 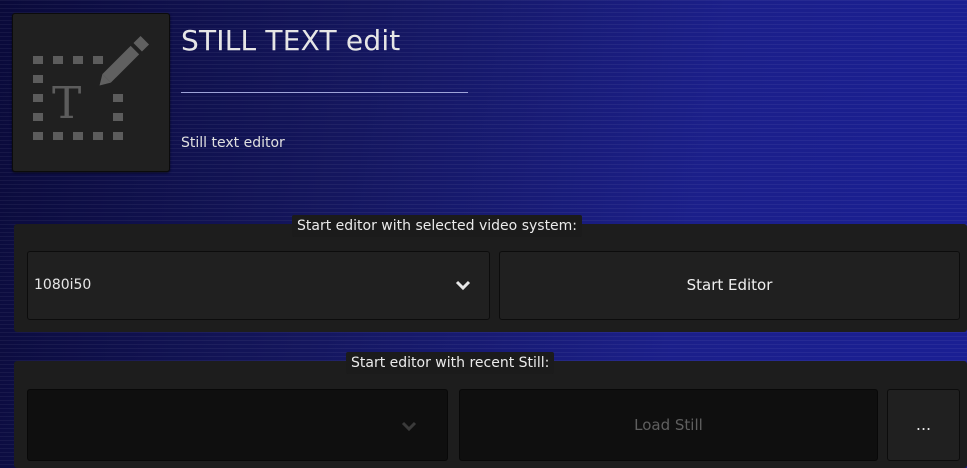 I want to click on page-title: STILL TEXT edit, so click(x=291, y=40).